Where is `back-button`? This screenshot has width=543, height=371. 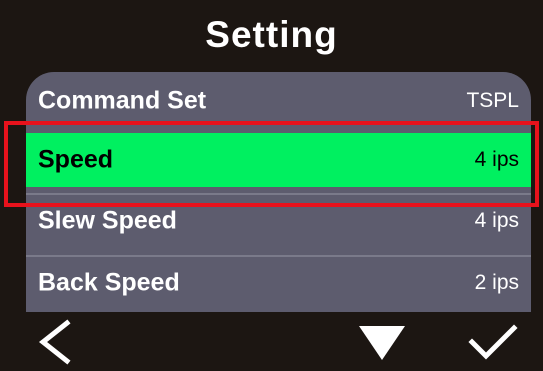
back-button is located at coordinates (55, 341).